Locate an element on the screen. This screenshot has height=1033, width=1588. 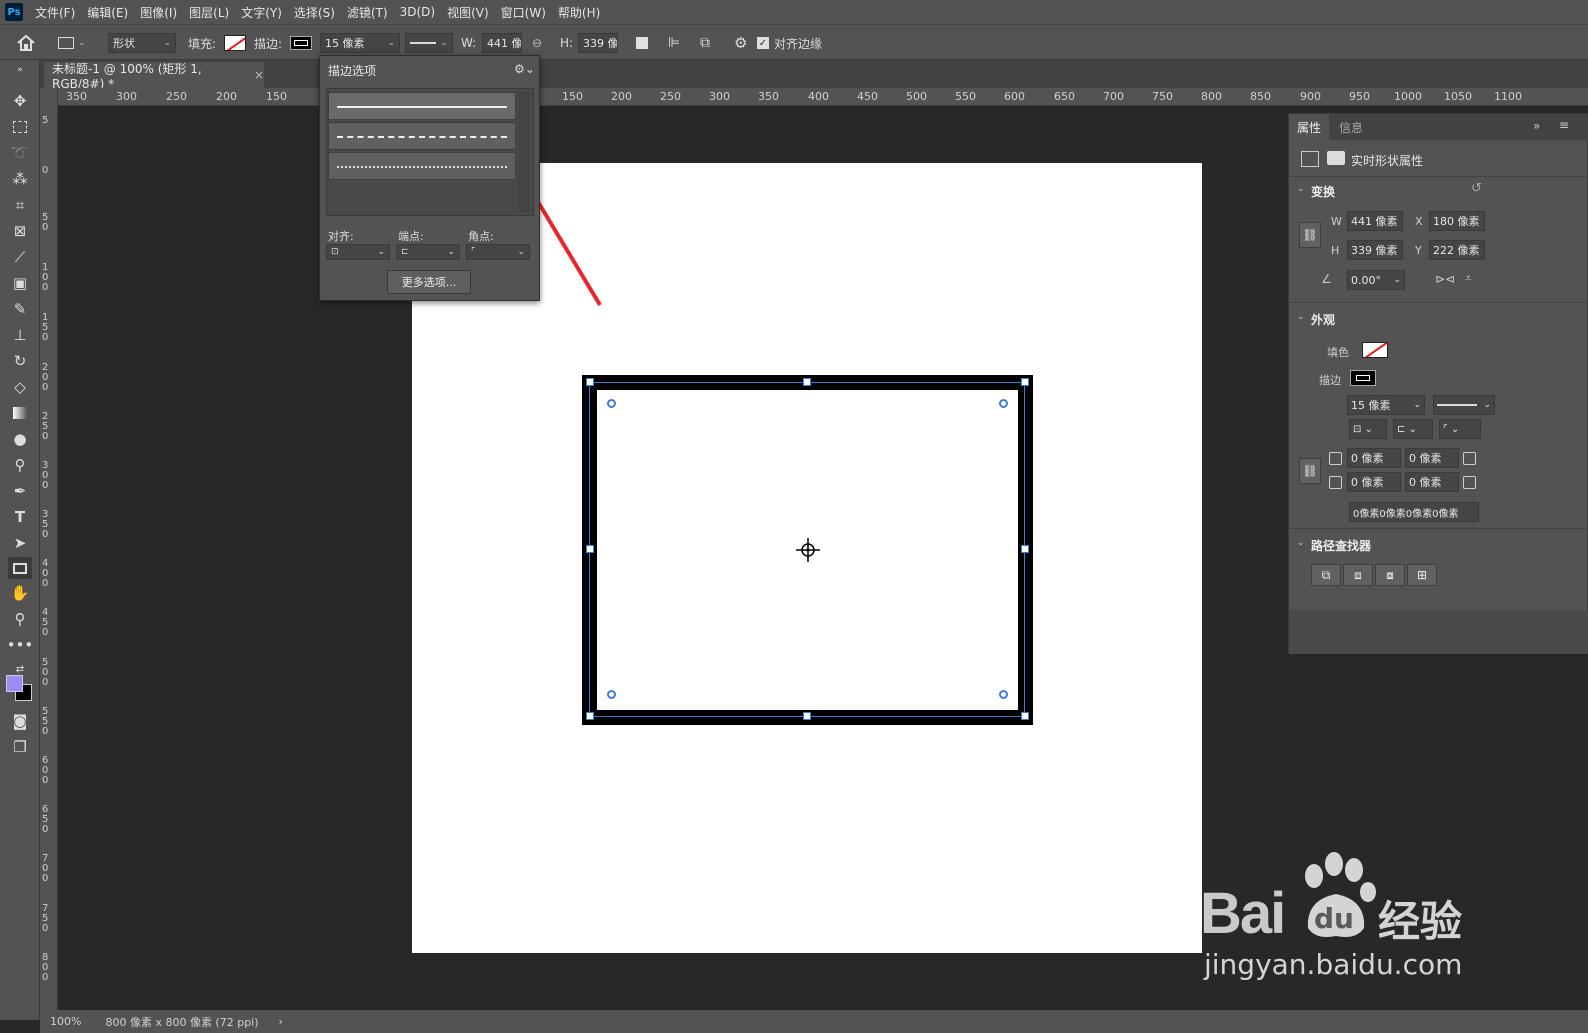
path-operations-icon is located at coordinates (642, 43).